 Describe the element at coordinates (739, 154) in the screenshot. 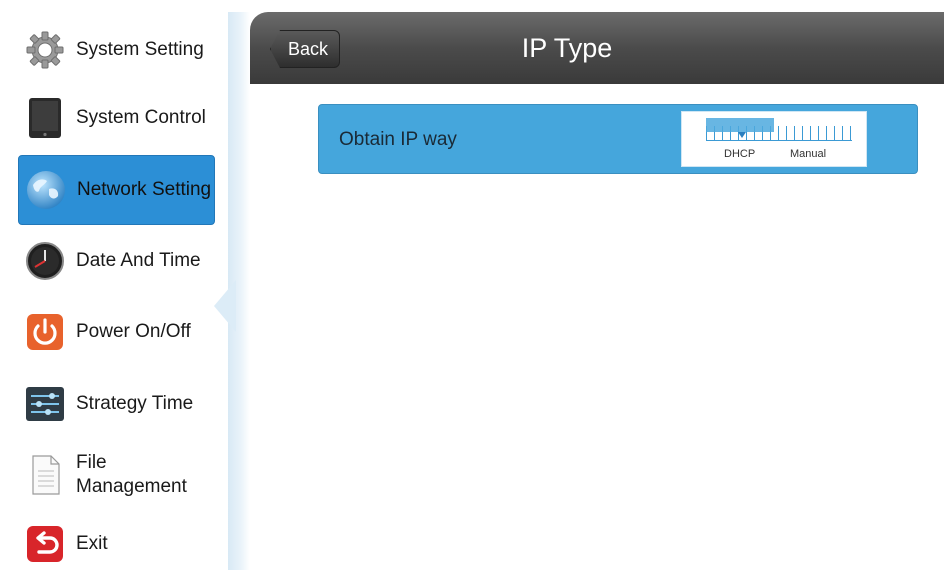

I see `switch-option-dhcp: DHCP` at that location.